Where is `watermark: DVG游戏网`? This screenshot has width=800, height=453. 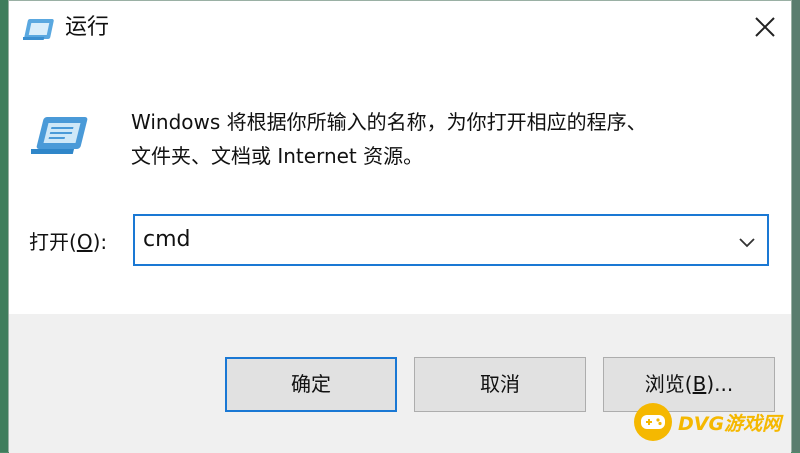 watermark: DVG游戏网 is located at coordinates (715, 422).